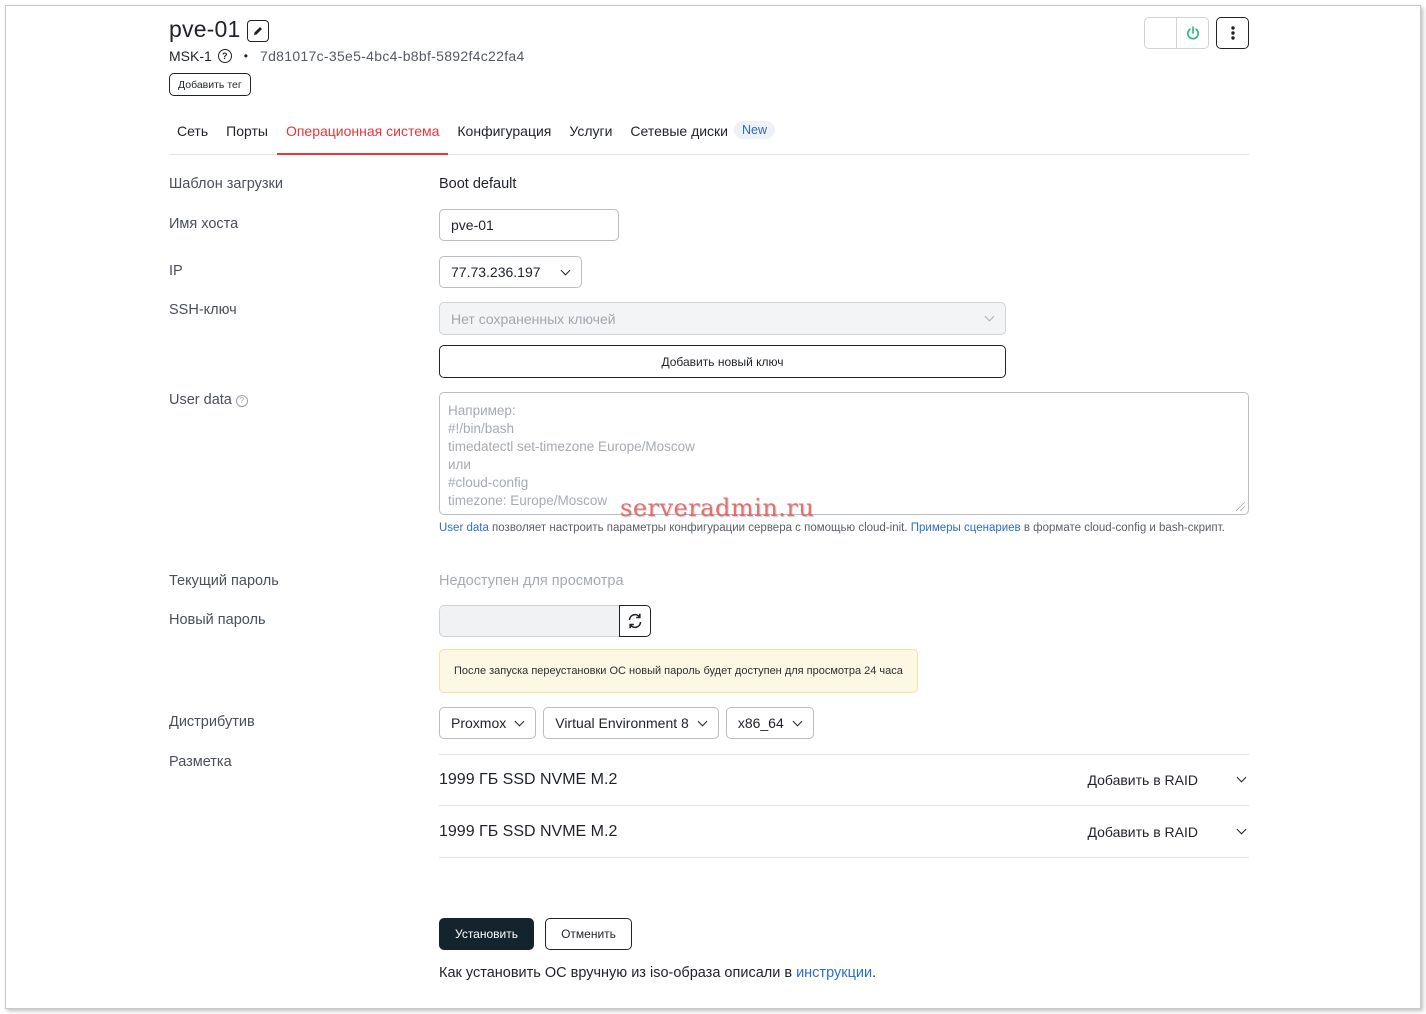 The image size is (1426, 1014). What do you see at coordinates (481, 428) in the screenshot?
I see `placeholder-line: #!/bin/bash` at bounding box center [481, 428].